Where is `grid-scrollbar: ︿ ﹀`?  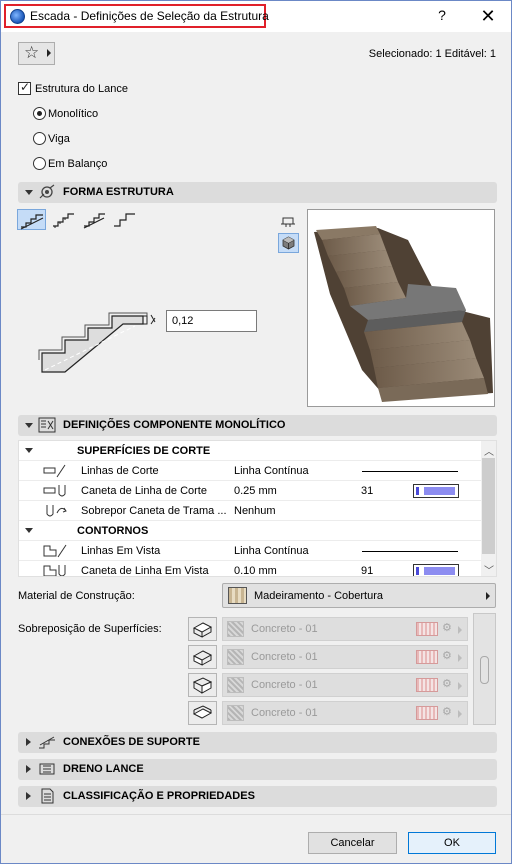
grid-scrollbar: ︿ ﹀ is located at coordinates (488, 508).